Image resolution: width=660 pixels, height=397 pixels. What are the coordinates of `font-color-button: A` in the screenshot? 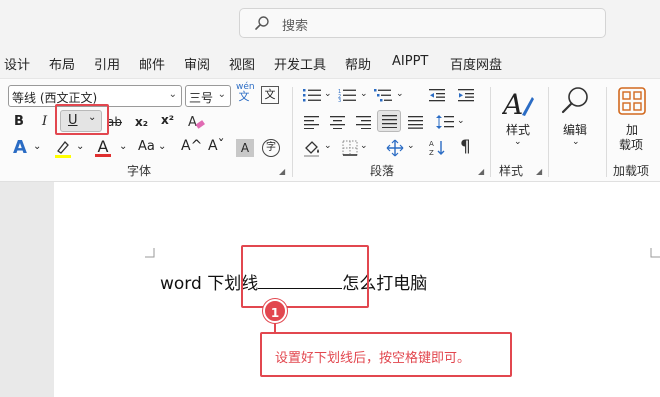 It's located at (103, 147).